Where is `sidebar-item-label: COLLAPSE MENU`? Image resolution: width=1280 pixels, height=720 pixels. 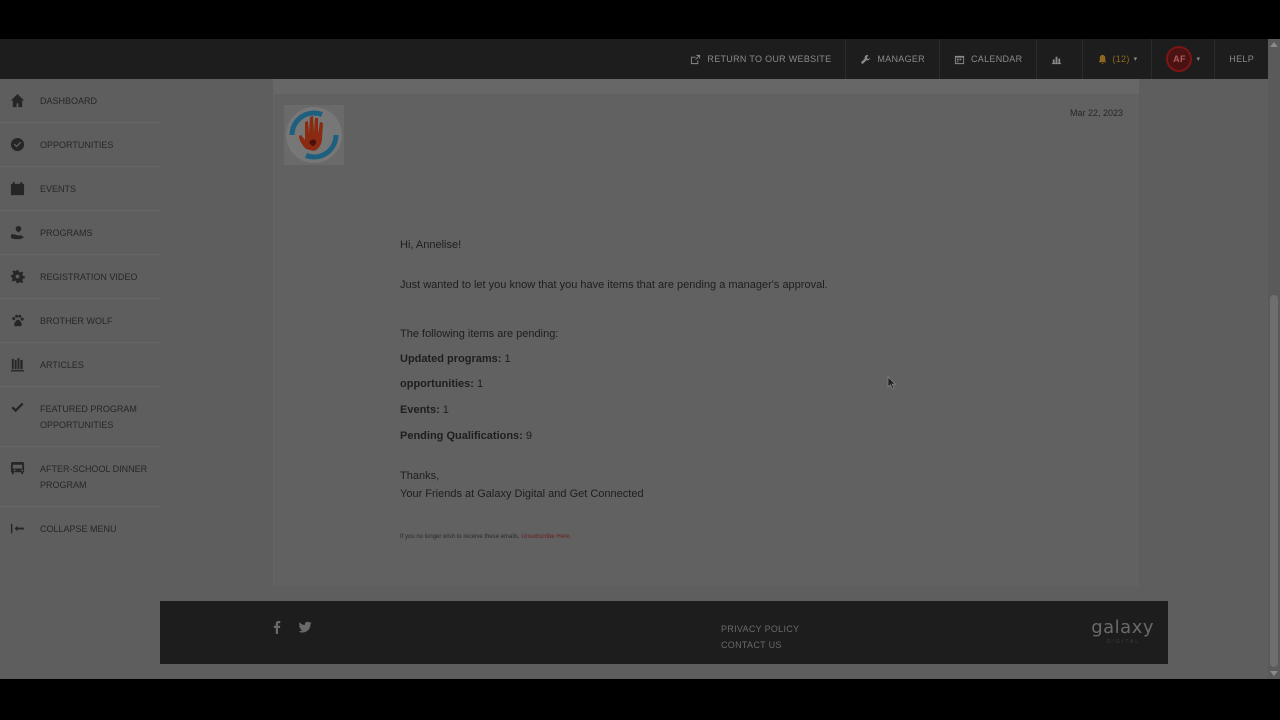
sidebar-item-label: COLLAPSE MENU is located at coordinates (78, 529).